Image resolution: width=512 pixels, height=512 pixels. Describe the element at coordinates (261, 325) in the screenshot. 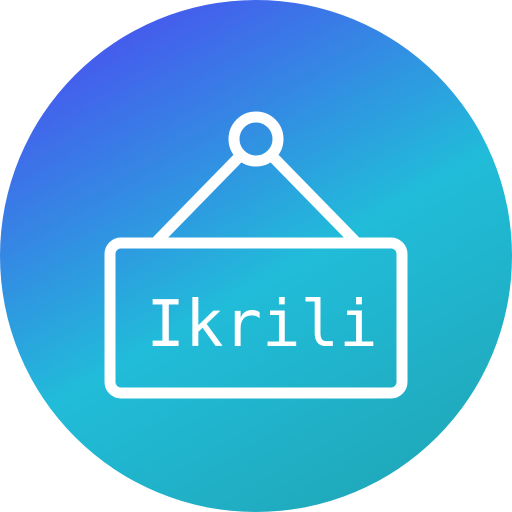

I see `sign-text: Ikrili` at that location.